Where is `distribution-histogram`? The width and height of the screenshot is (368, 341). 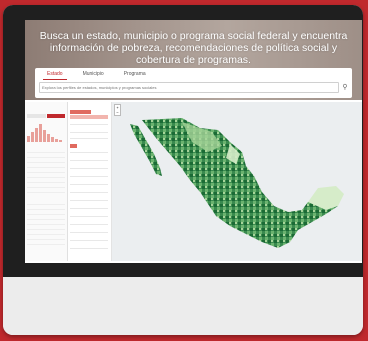 distribution-histogram is located at coordinates (44, 133).